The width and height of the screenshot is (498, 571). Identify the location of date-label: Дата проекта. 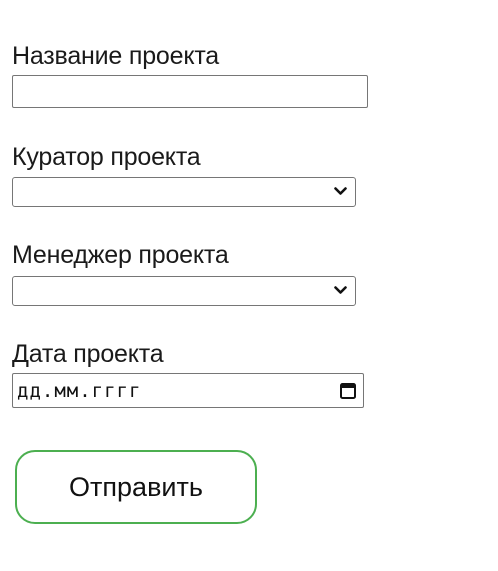
(88, 354).